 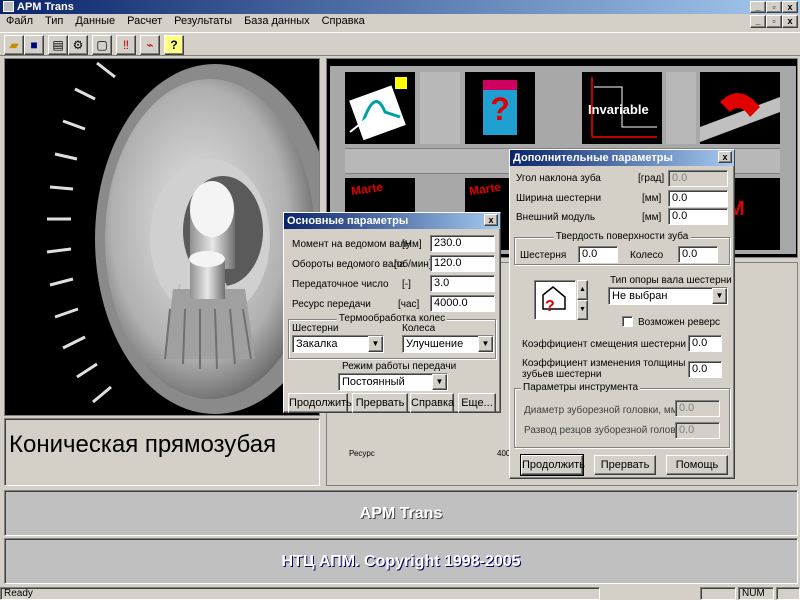 What do you see at coordinates (604, 344) in the screenshot?
I see `shift-coef-label: Коэффициент смещения шестерни` at bounding box center [604, 344].